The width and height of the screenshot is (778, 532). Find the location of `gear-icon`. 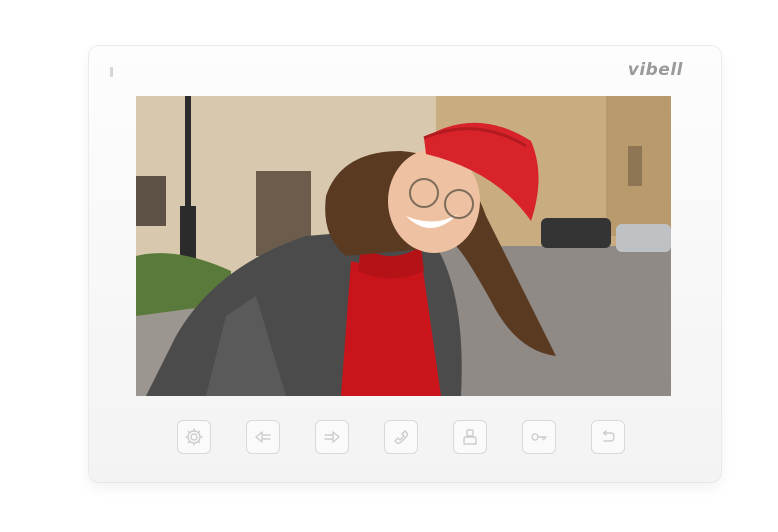

gear-icon is located at coordinates (194, 437).